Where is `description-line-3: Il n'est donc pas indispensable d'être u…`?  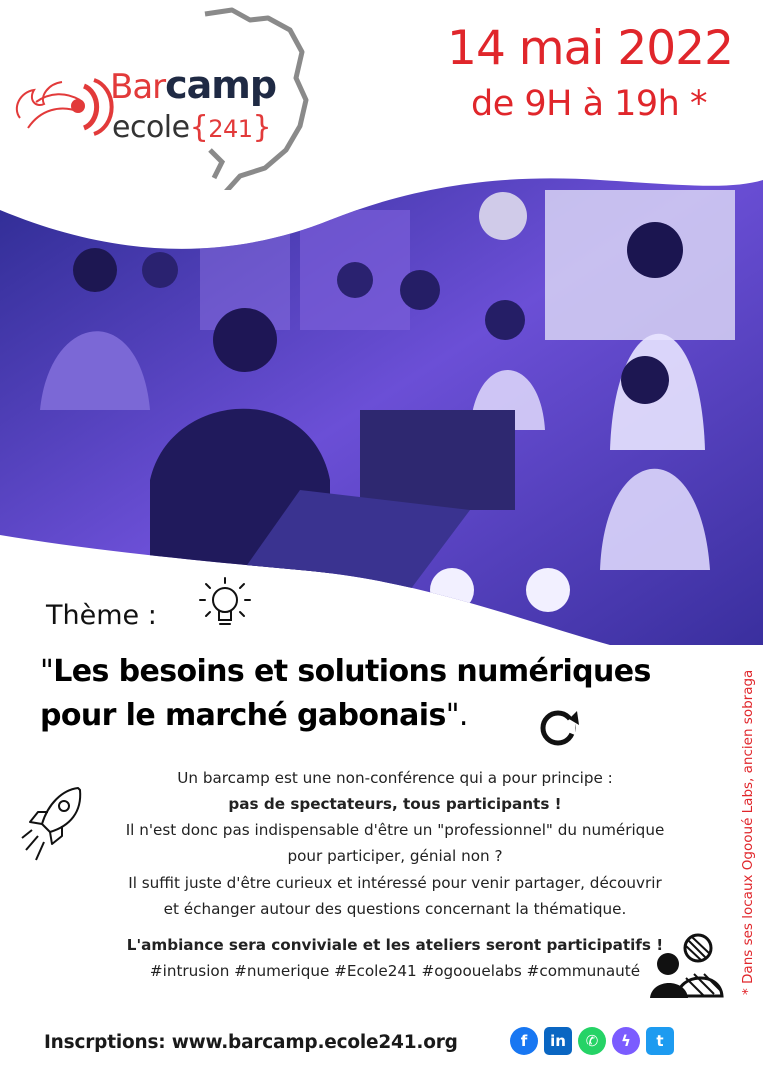 description-line-3: Il n'est donc pas indispensable d'être u… is located at coordinates (395, 830).